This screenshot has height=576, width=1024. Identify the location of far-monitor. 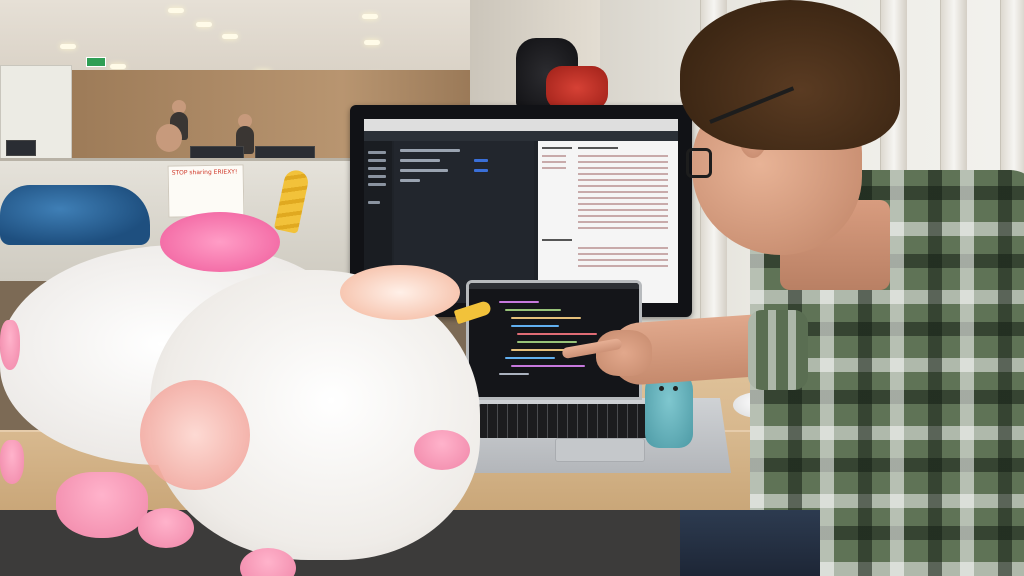
(21, 148).